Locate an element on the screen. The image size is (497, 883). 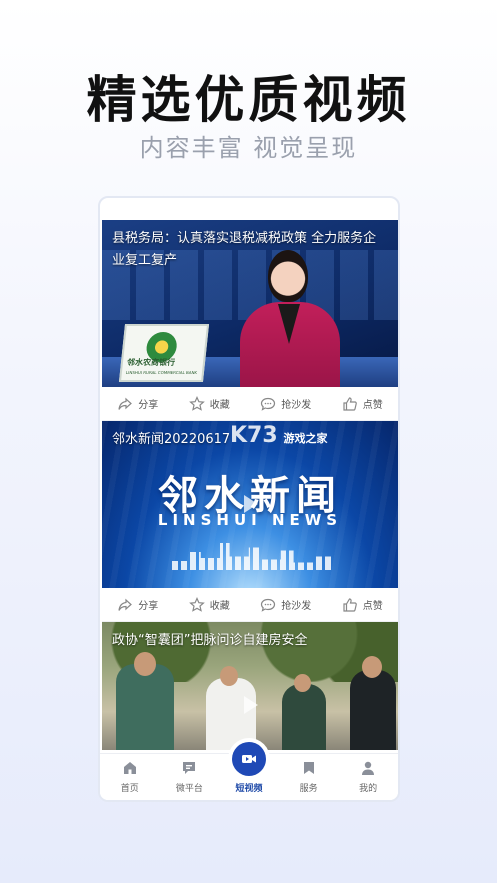
user-icon is located at coordinates (368, 768).